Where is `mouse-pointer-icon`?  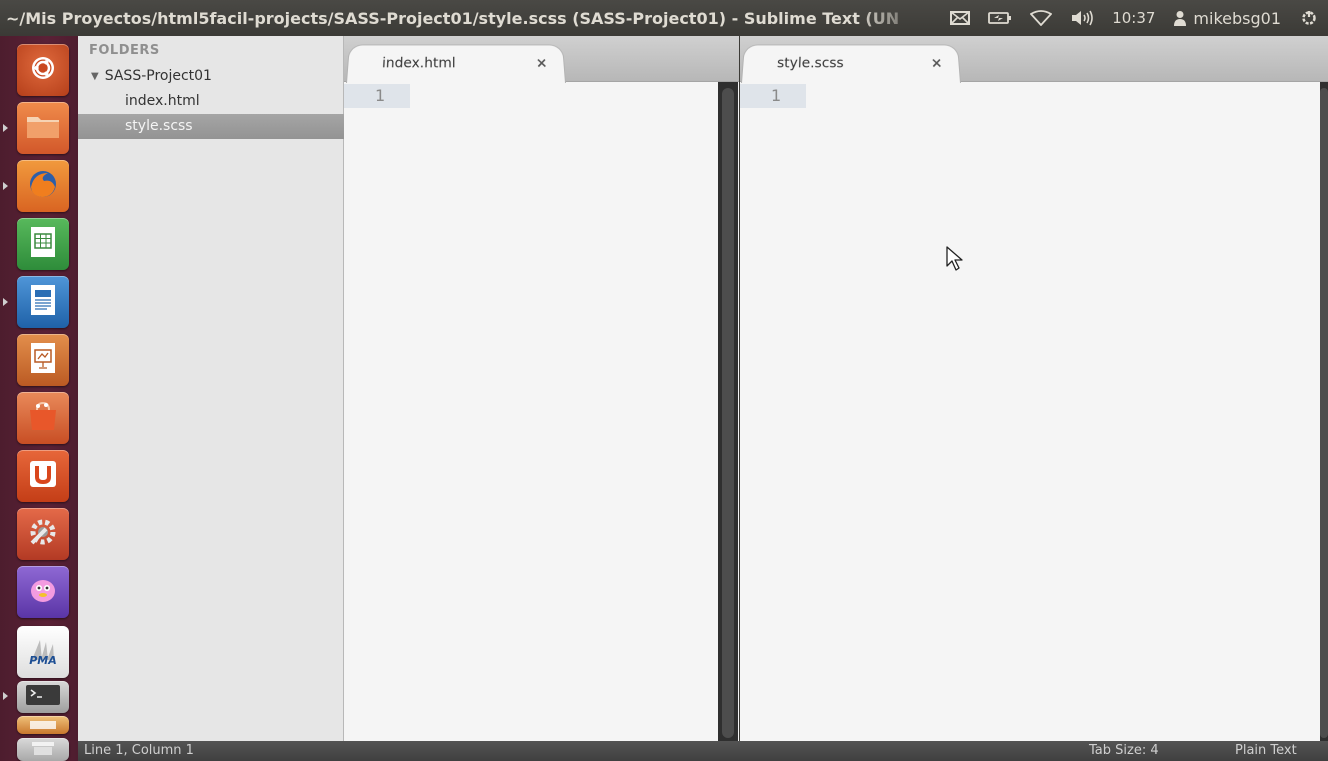
mouse-pointer-icon is located at coordinates (955, 259).